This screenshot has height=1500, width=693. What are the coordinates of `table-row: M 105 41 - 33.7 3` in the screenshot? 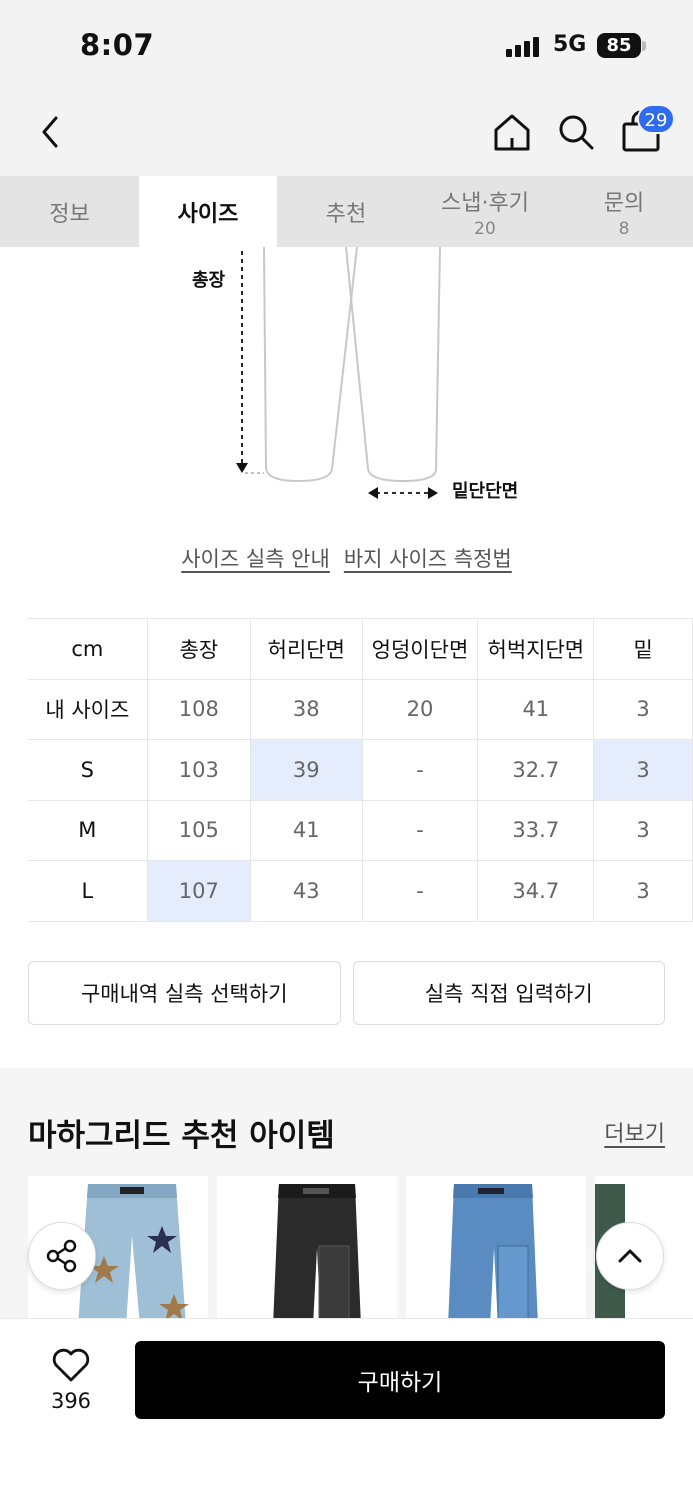 It's located at (360, 830).